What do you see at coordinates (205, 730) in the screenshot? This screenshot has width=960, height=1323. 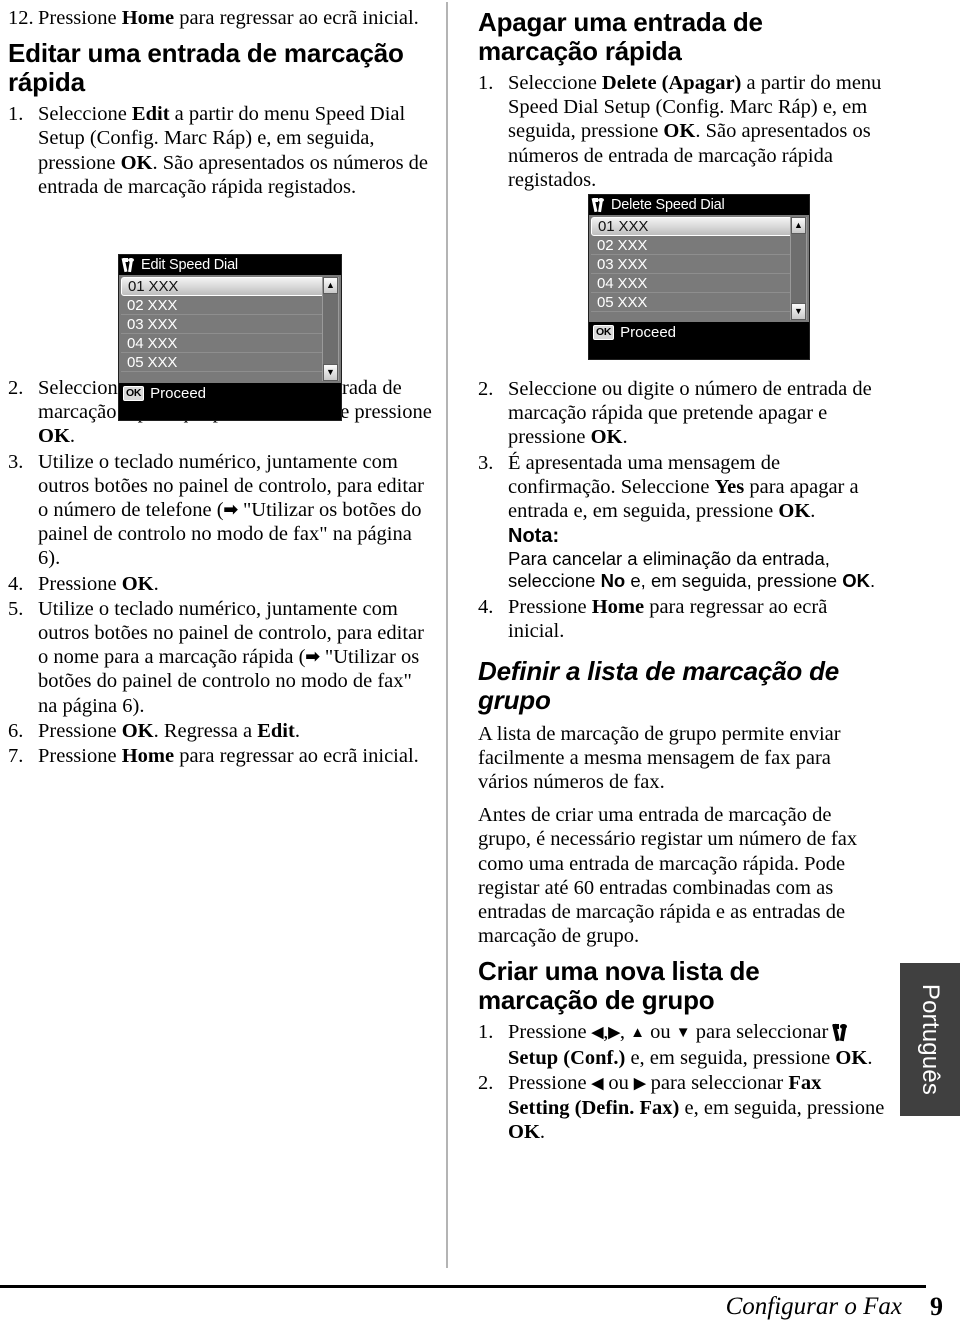 I see `step-text-part: . Regressa a` at bounding box center [205, 730].